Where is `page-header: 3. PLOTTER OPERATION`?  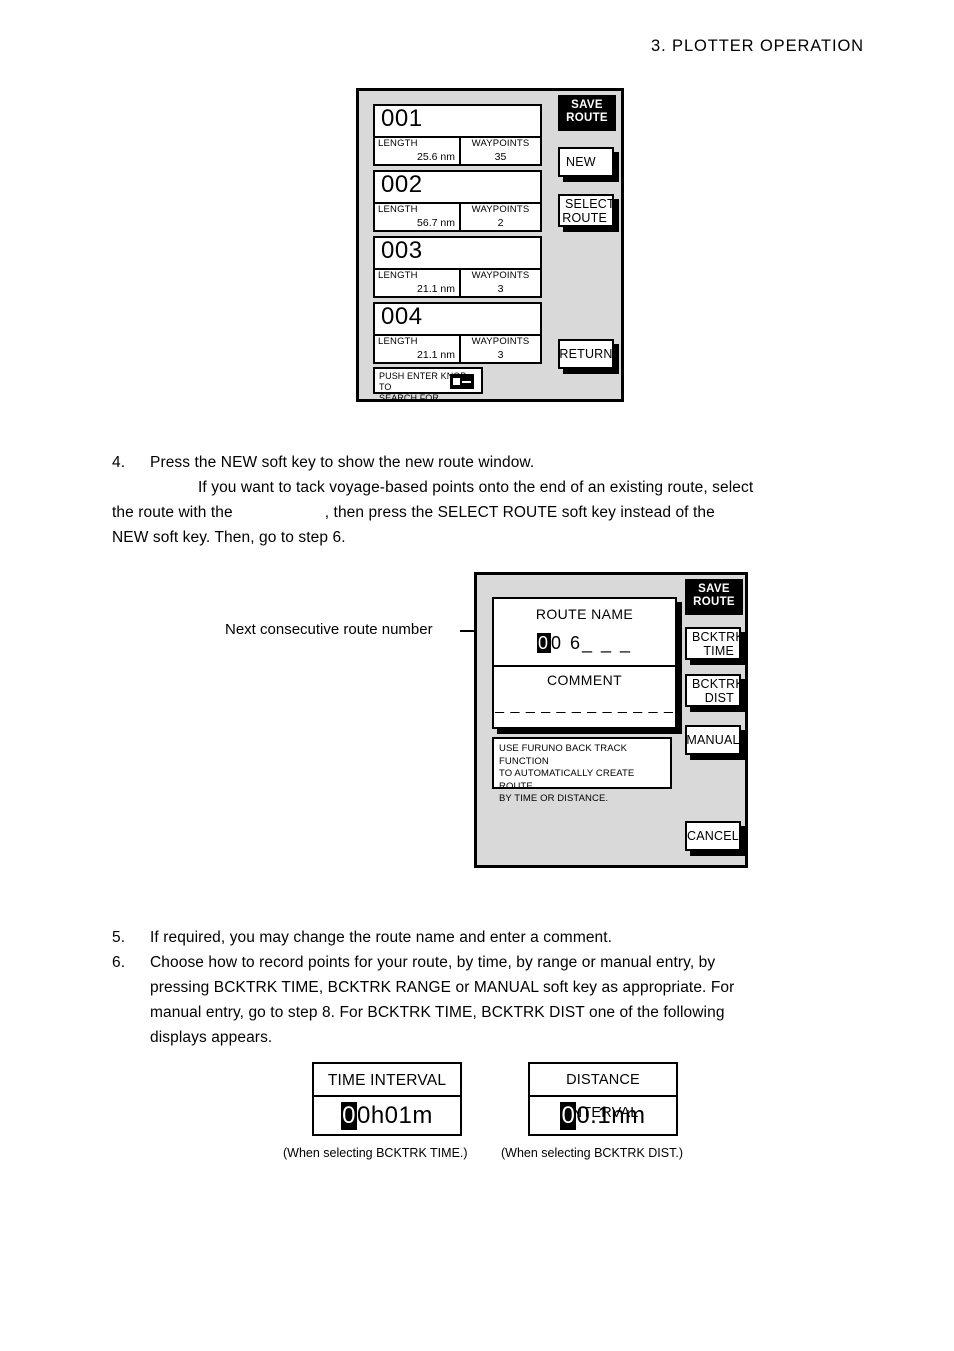 page-header: 3. PLOTTER OPERATION is located at coordinates (757, 46).